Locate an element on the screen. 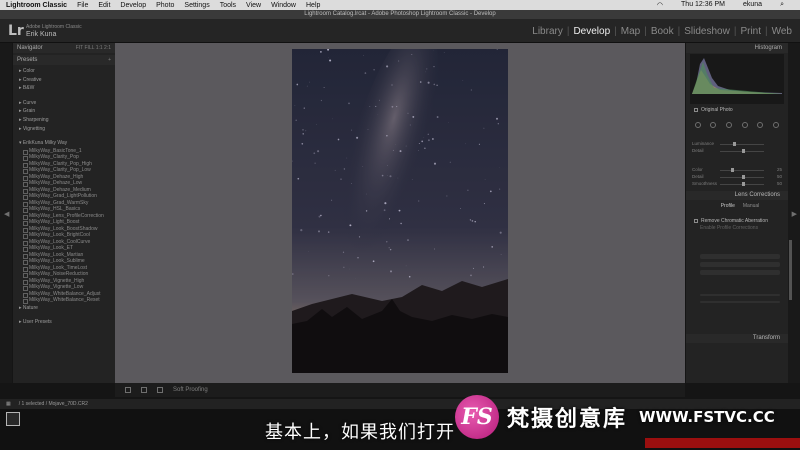 The width and height of the screenshot is (800, 450). slider-luminance: Luminance is located at coordinates (737, 144).